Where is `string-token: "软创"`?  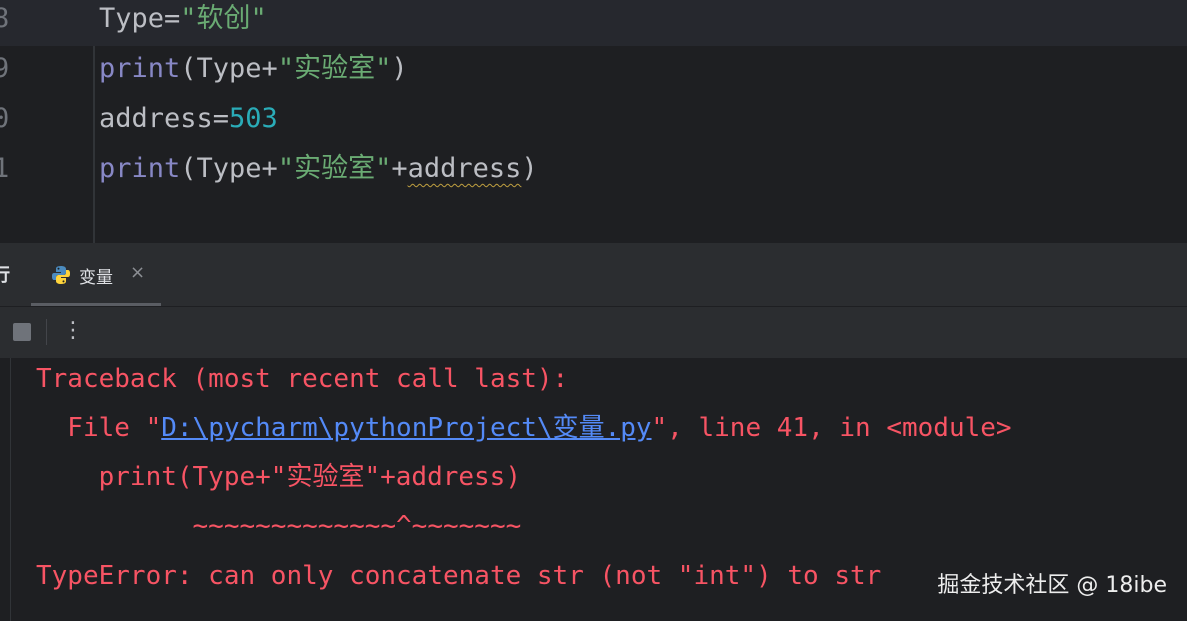
string-token: "软创" is located at coordinates (223, 18).